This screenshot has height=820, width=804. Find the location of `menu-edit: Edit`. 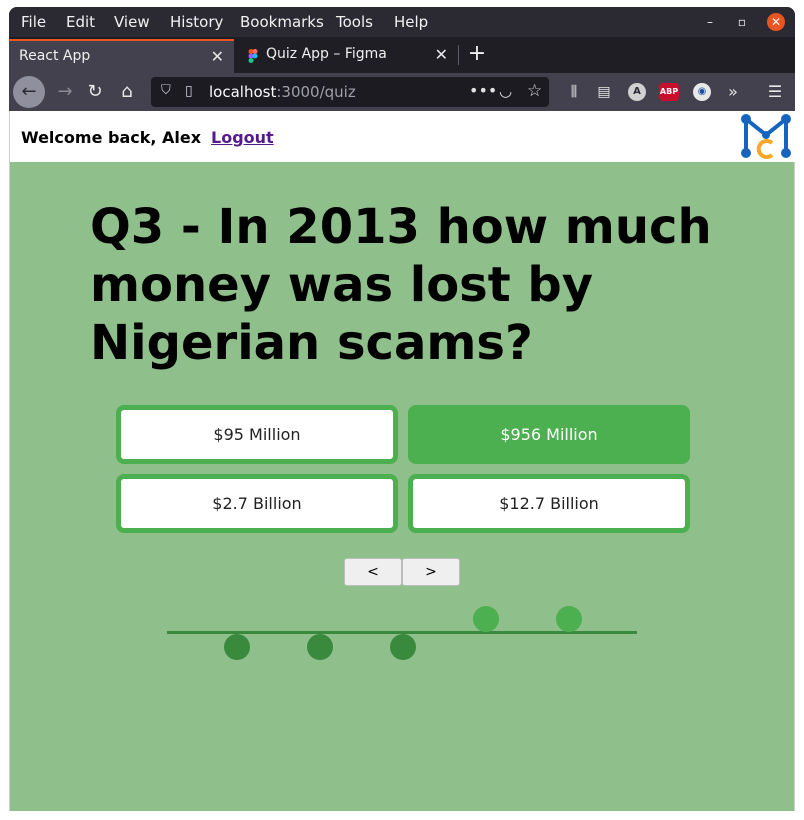

menu-edit: Edit is located at coordinates (80, 22).